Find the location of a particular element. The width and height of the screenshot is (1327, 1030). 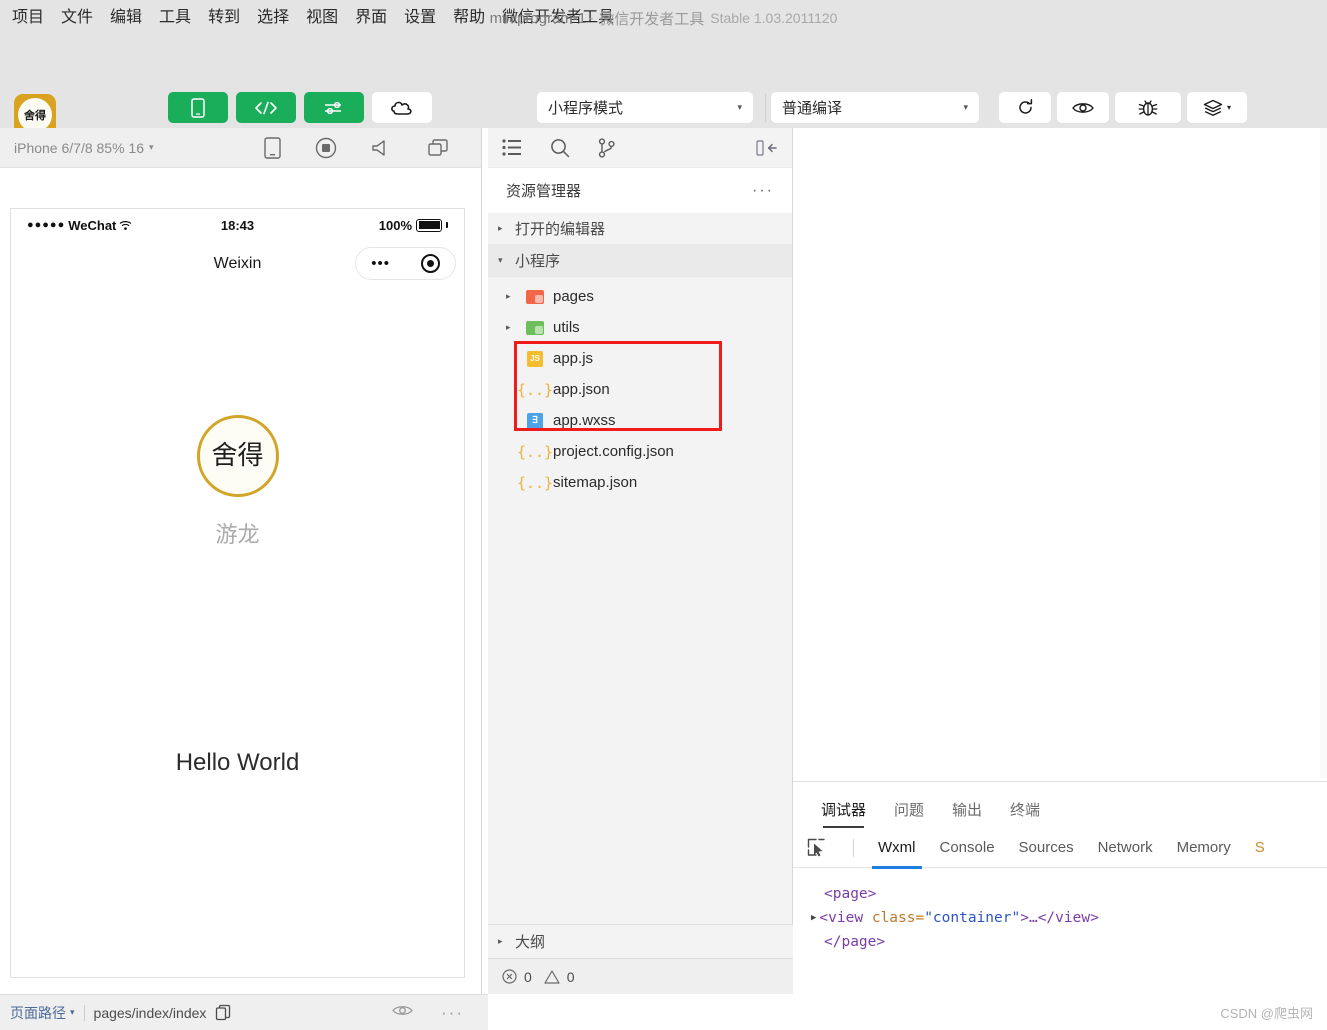

wxml-line-1: <page> is located at coordinates (1069, 894).